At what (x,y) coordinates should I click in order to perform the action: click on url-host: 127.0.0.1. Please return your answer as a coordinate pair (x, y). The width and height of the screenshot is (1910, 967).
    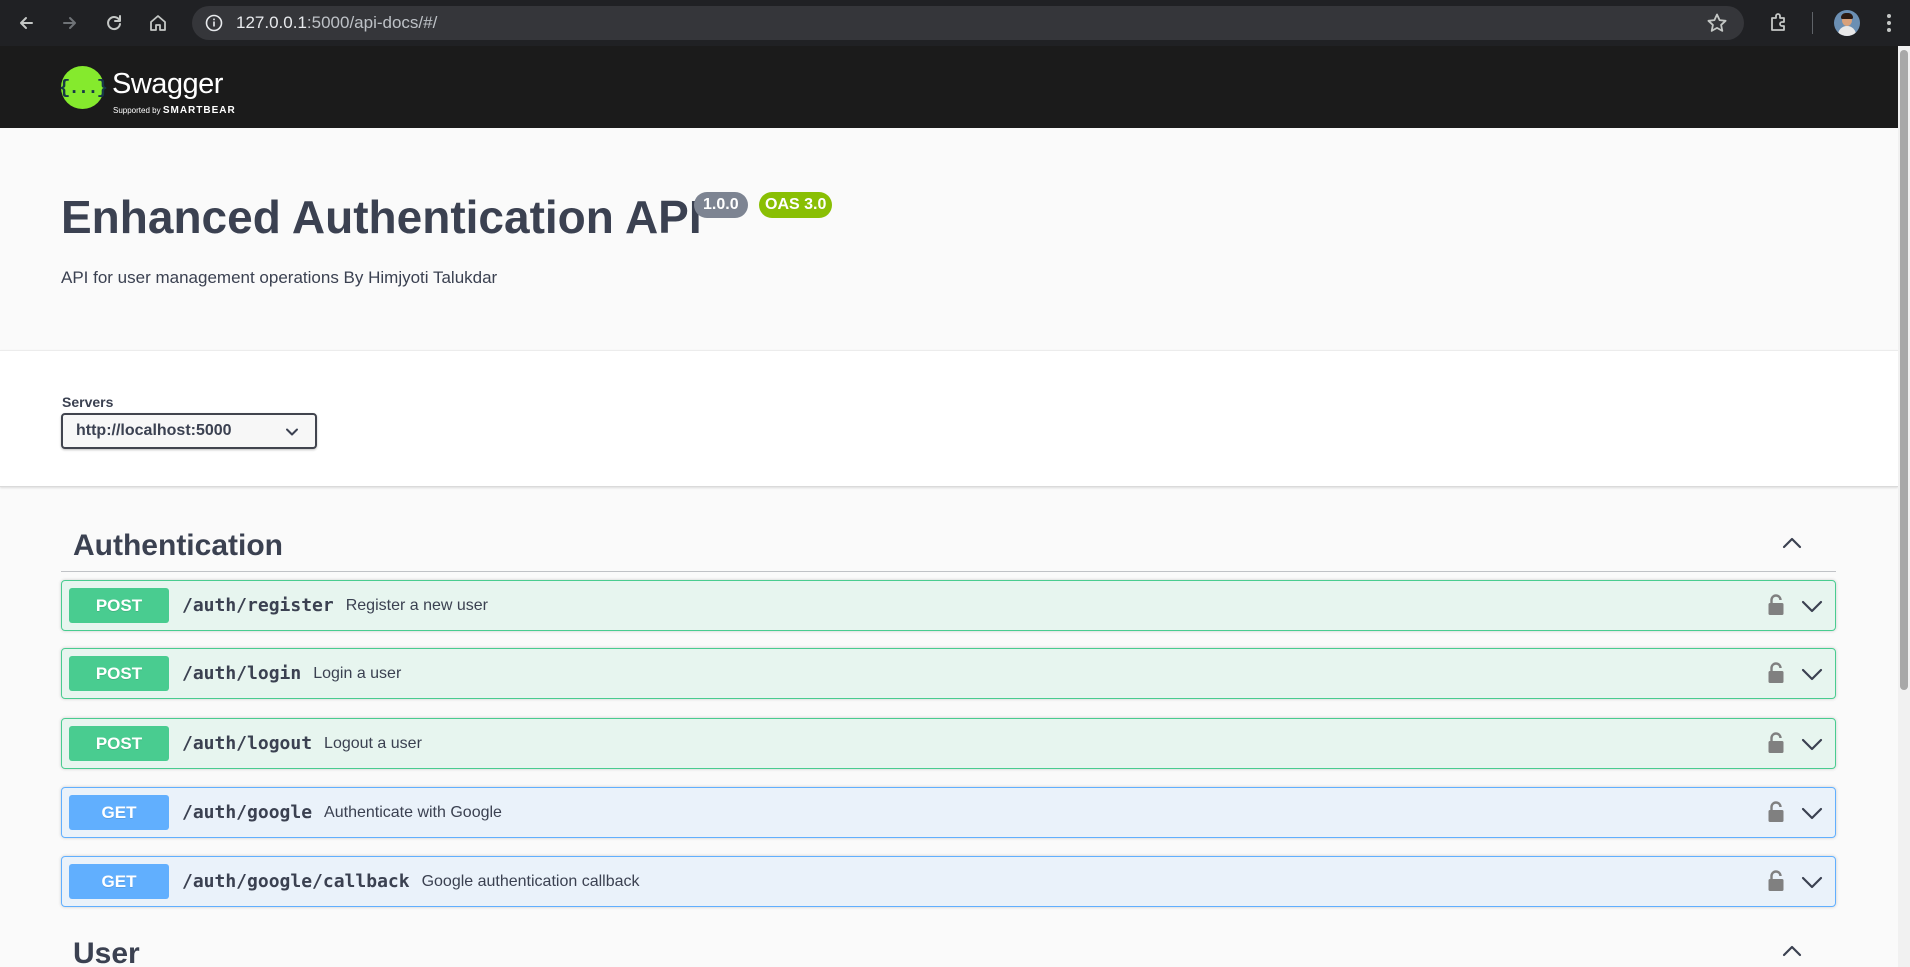
    Looking at the image, I should click on (271, 22).